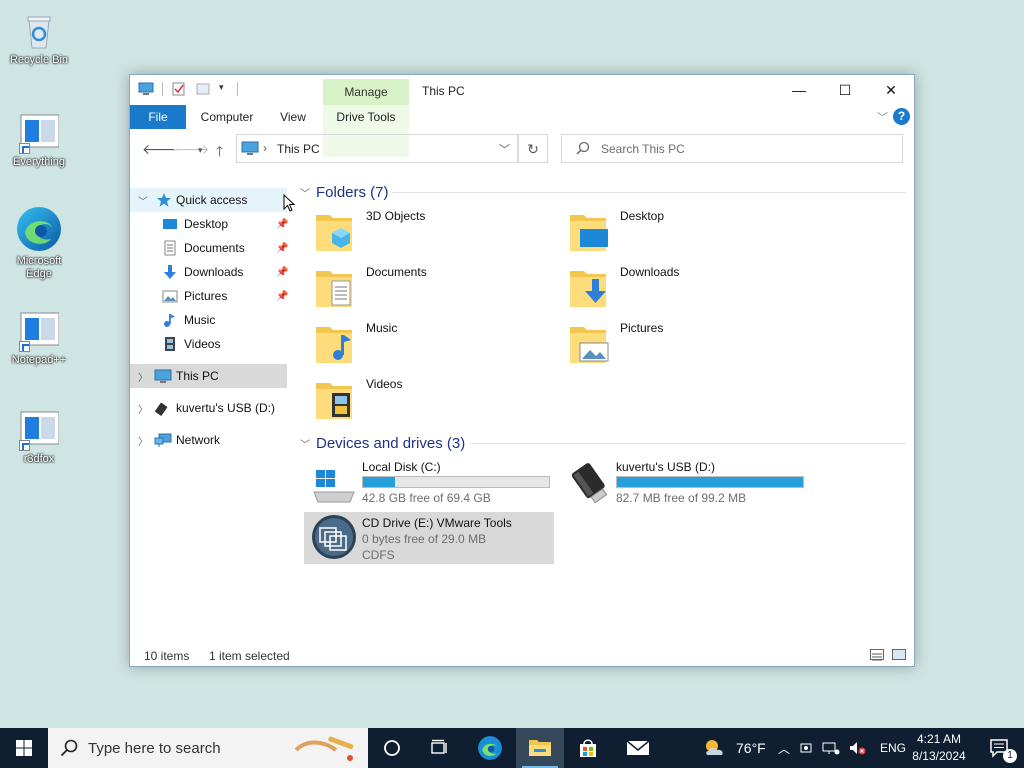 Image resolution: width=1024 pixels, height=768 pixels. I want to click on search-input: Search This PC, so click(732, 148).